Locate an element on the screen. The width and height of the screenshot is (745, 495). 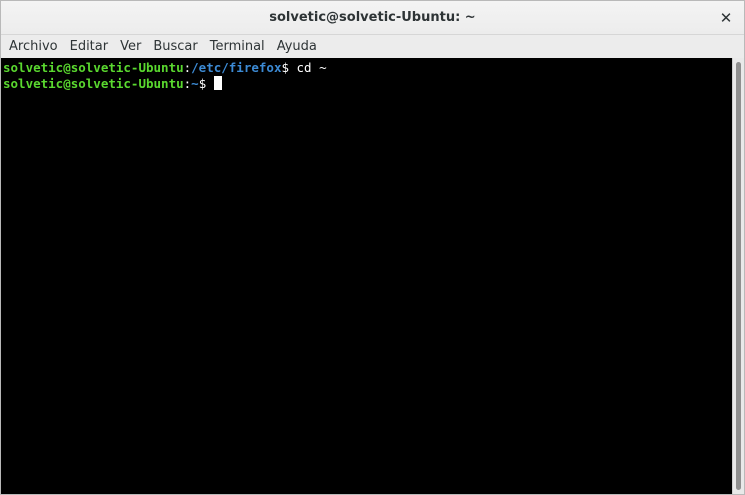
title-bar: solvetic@solvetic-Ubuntu: ~ ✕ is located at coordinates (372, 18).